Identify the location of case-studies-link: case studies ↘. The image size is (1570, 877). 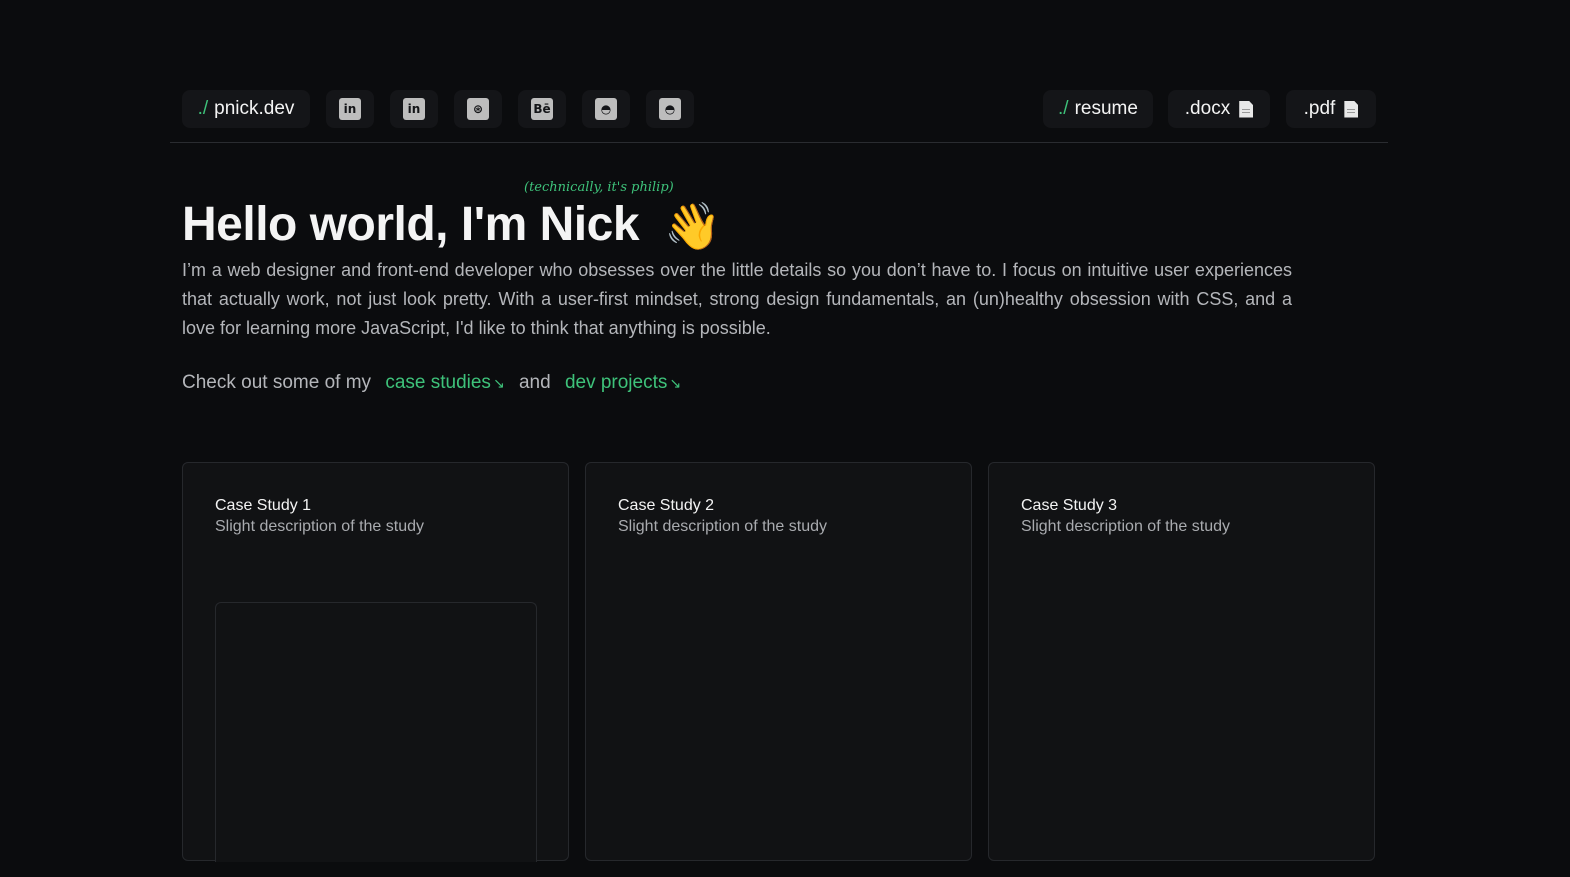
(444, 382).